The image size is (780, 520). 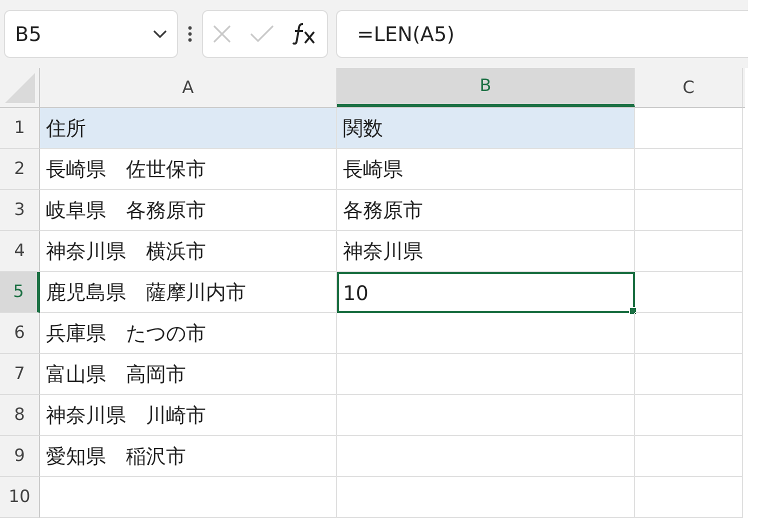 I want to click on row-header: 10, so click(x=20, y=497).